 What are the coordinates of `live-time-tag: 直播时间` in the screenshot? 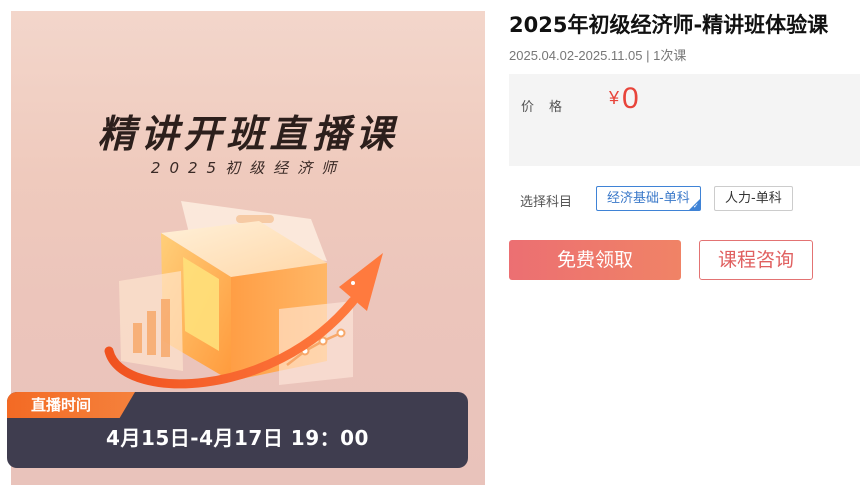 It's located at (71, 405).